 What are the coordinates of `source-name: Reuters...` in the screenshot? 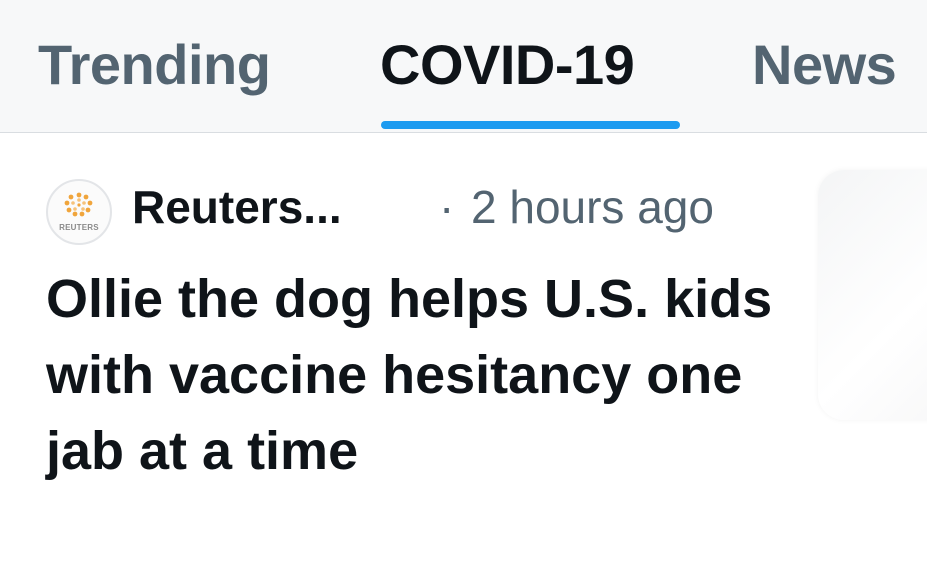 It's located at (237, 207).